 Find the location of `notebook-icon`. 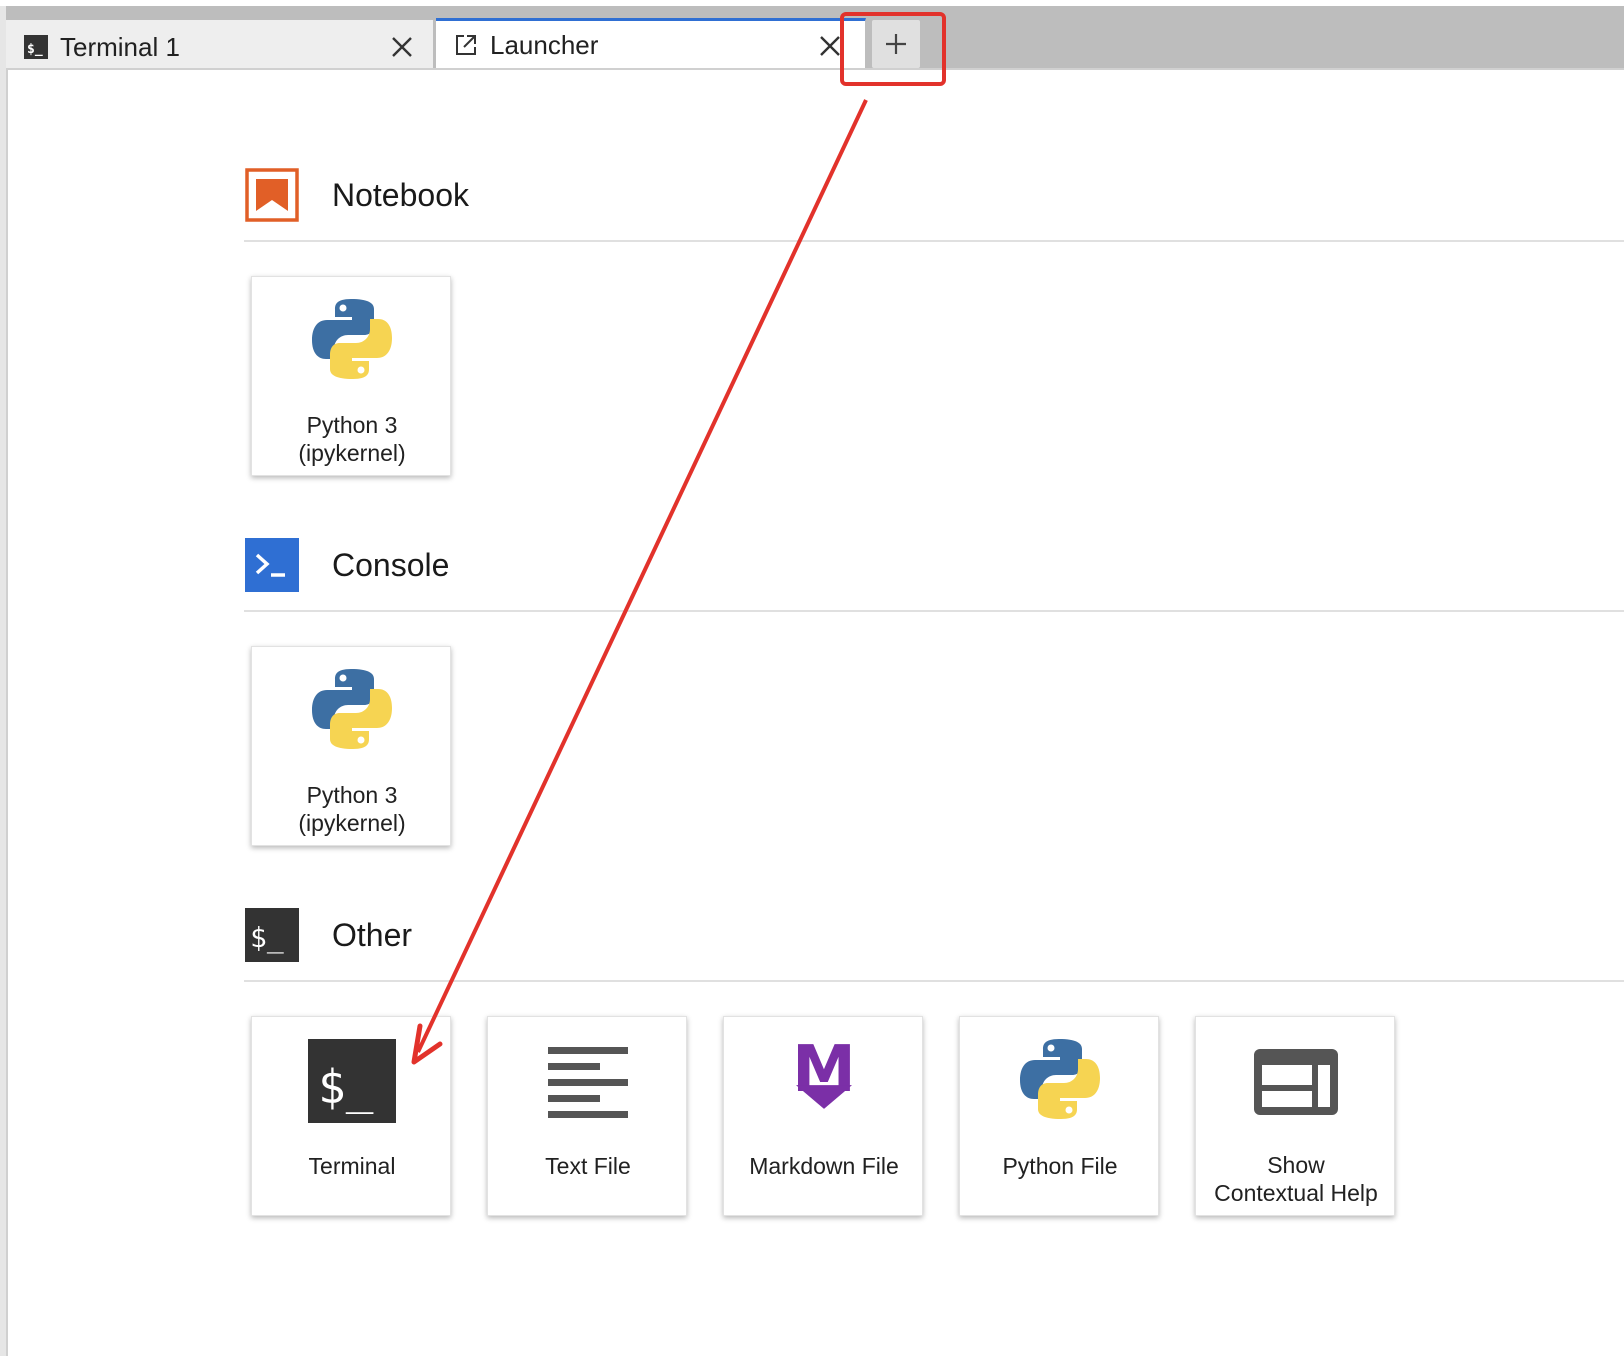

notebook-icon is located at coordinates (272, 195).